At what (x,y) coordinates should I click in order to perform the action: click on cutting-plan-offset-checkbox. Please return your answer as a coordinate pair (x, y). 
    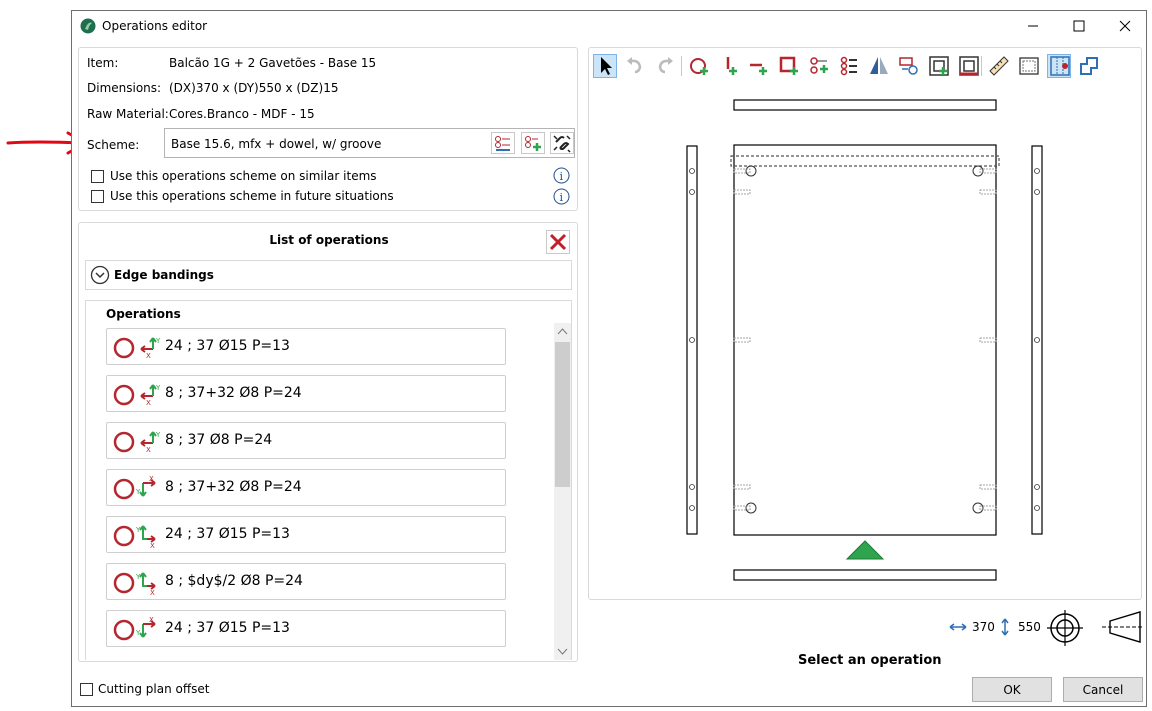
    Looking at the image, I should click on (86, 689).